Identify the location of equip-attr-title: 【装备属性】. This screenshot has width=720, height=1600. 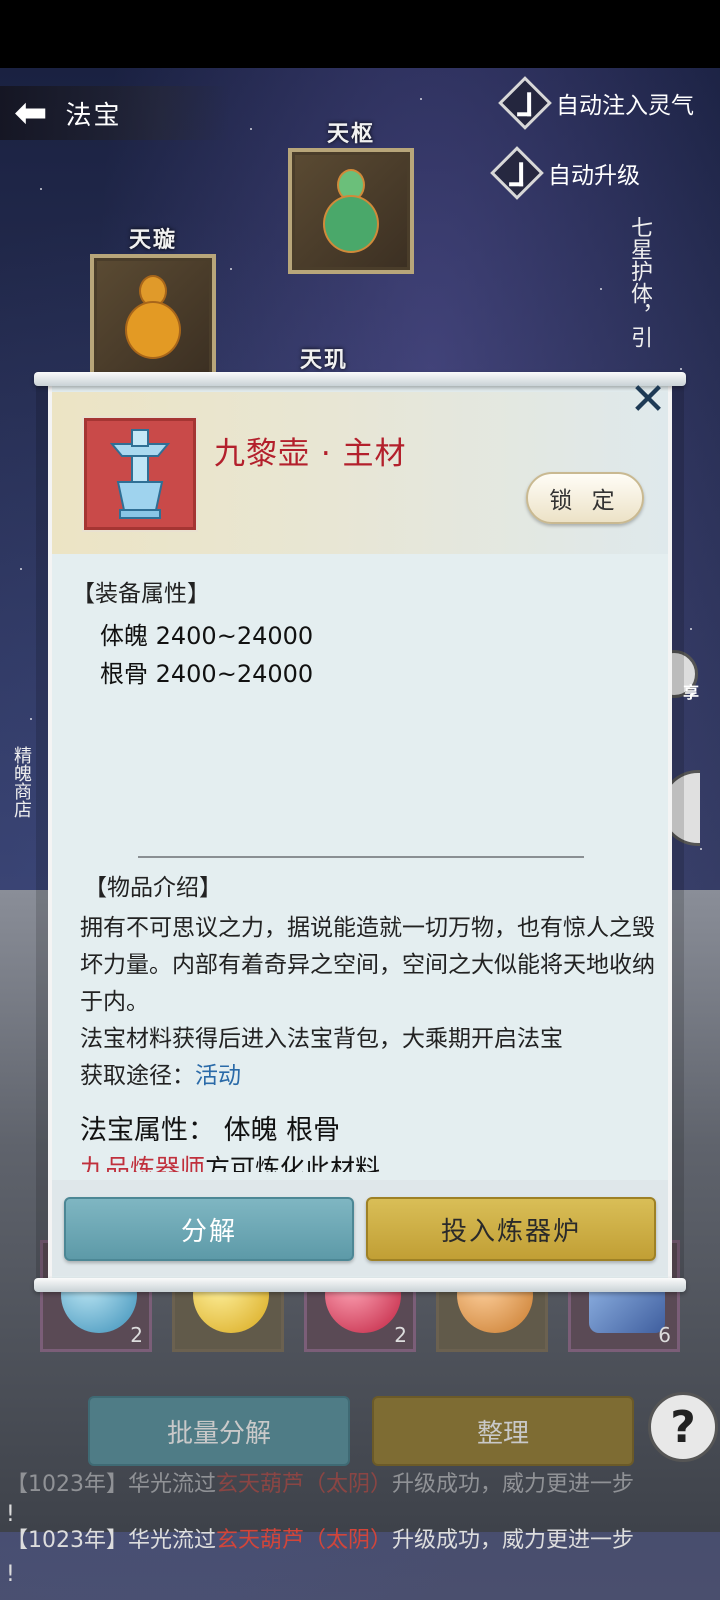
(141, 594).